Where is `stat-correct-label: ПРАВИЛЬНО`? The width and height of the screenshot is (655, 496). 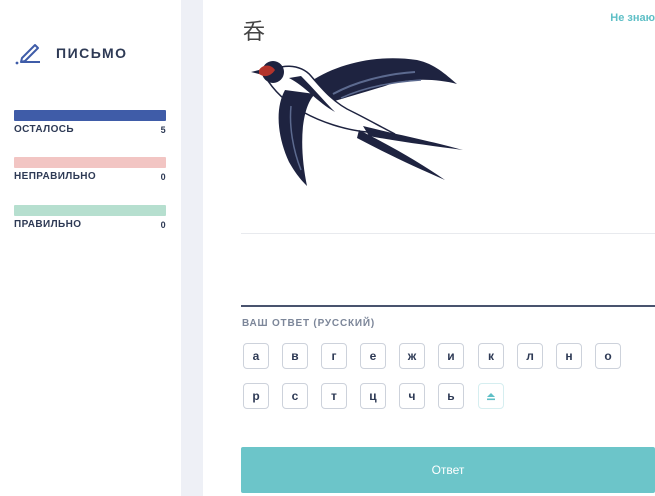 stat-correct-label: ПРАВИЛЬНО is located at coordinates (48, 224).